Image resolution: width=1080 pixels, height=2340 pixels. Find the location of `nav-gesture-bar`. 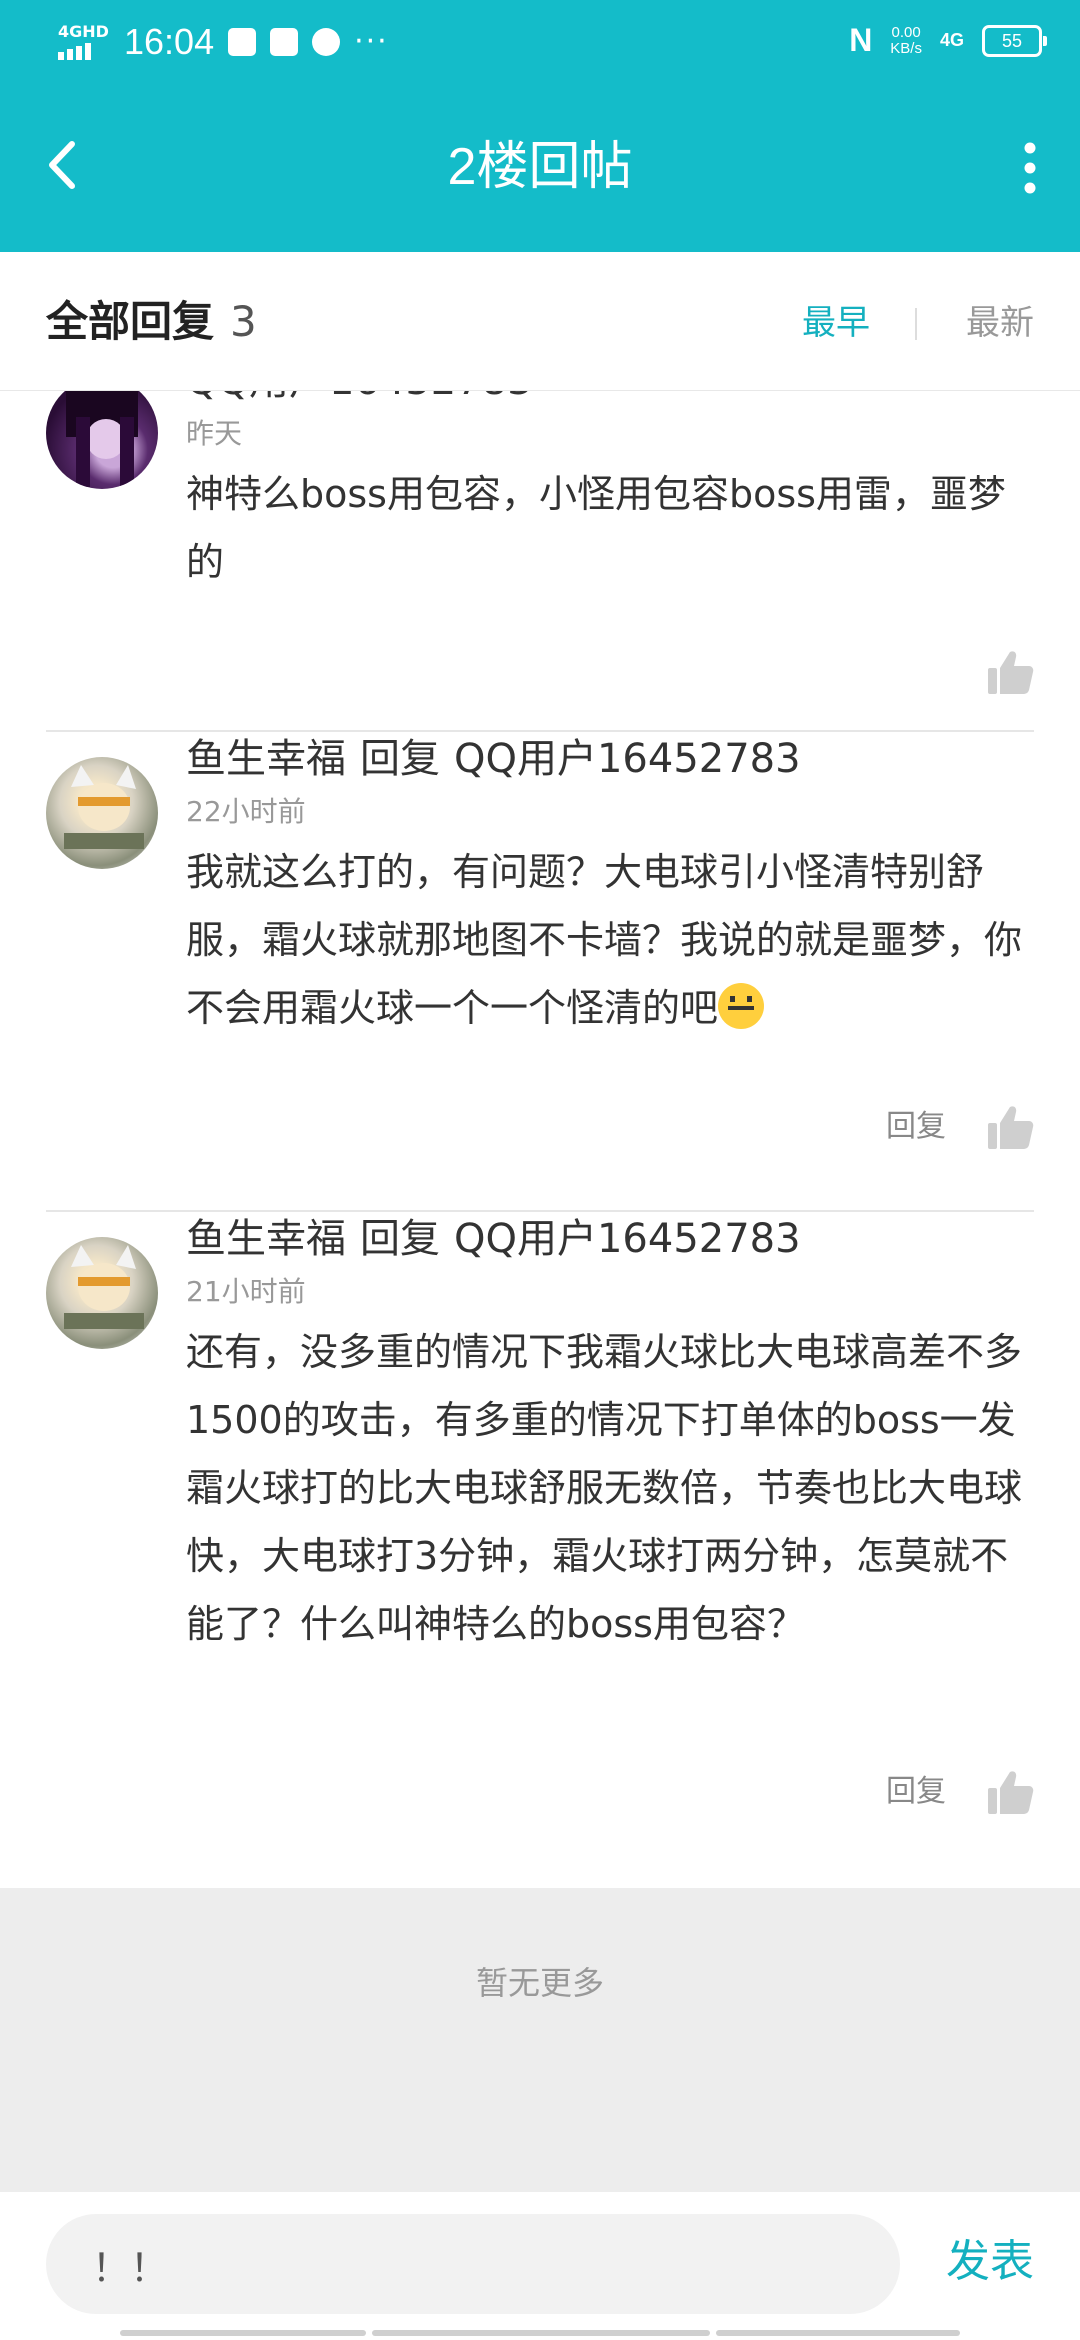

nav-gesture-bar is located at coordinates (540, 2333).